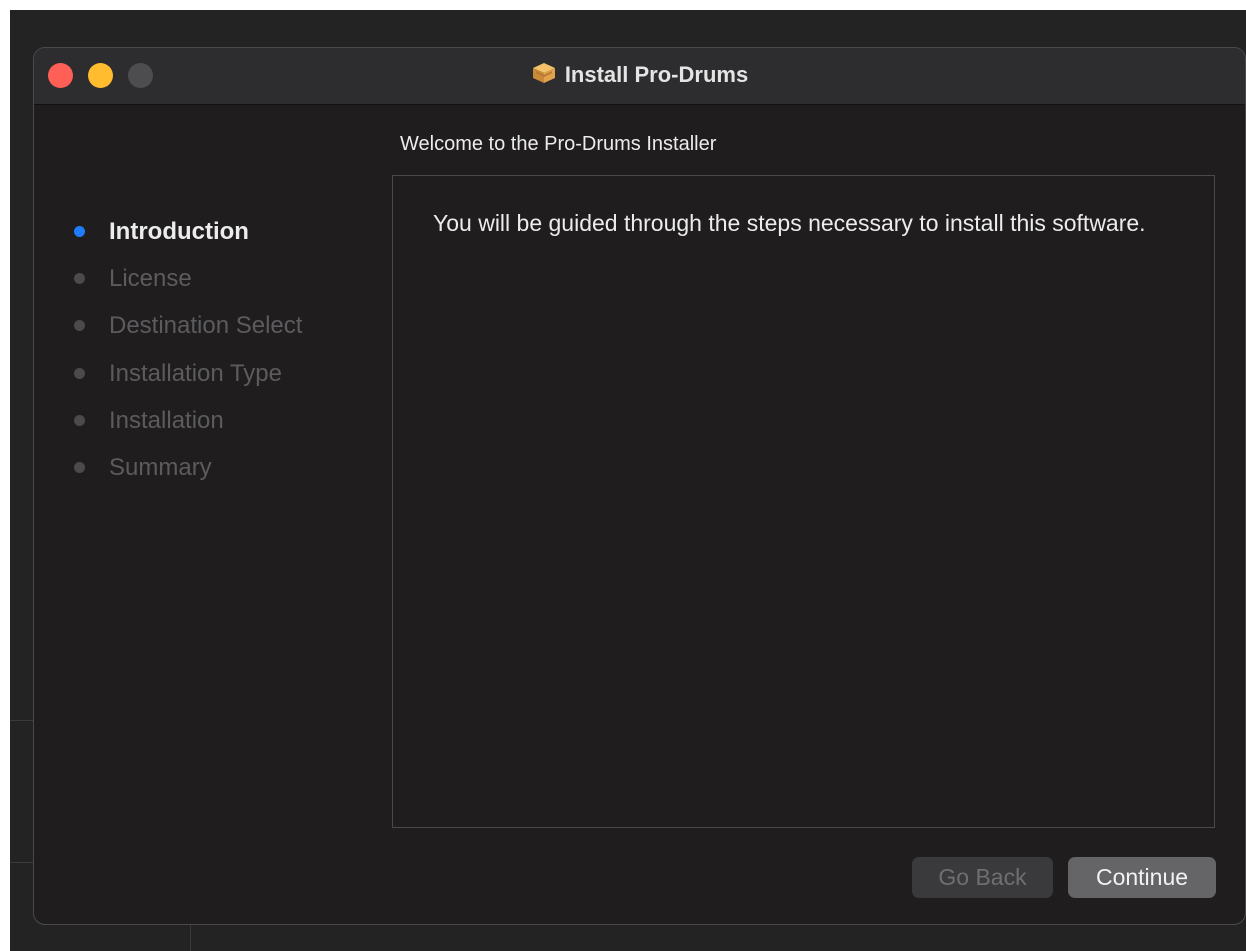 The height and width of the screenshot is (951, 1246). I want to click on window-title-container: Install Pro-Drums, so click(639, 74).